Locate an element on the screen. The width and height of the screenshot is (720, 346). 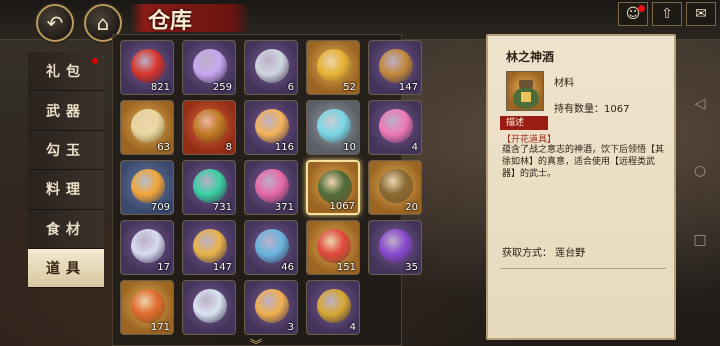
purple-orb-icon is located at coordinates (396, 246).